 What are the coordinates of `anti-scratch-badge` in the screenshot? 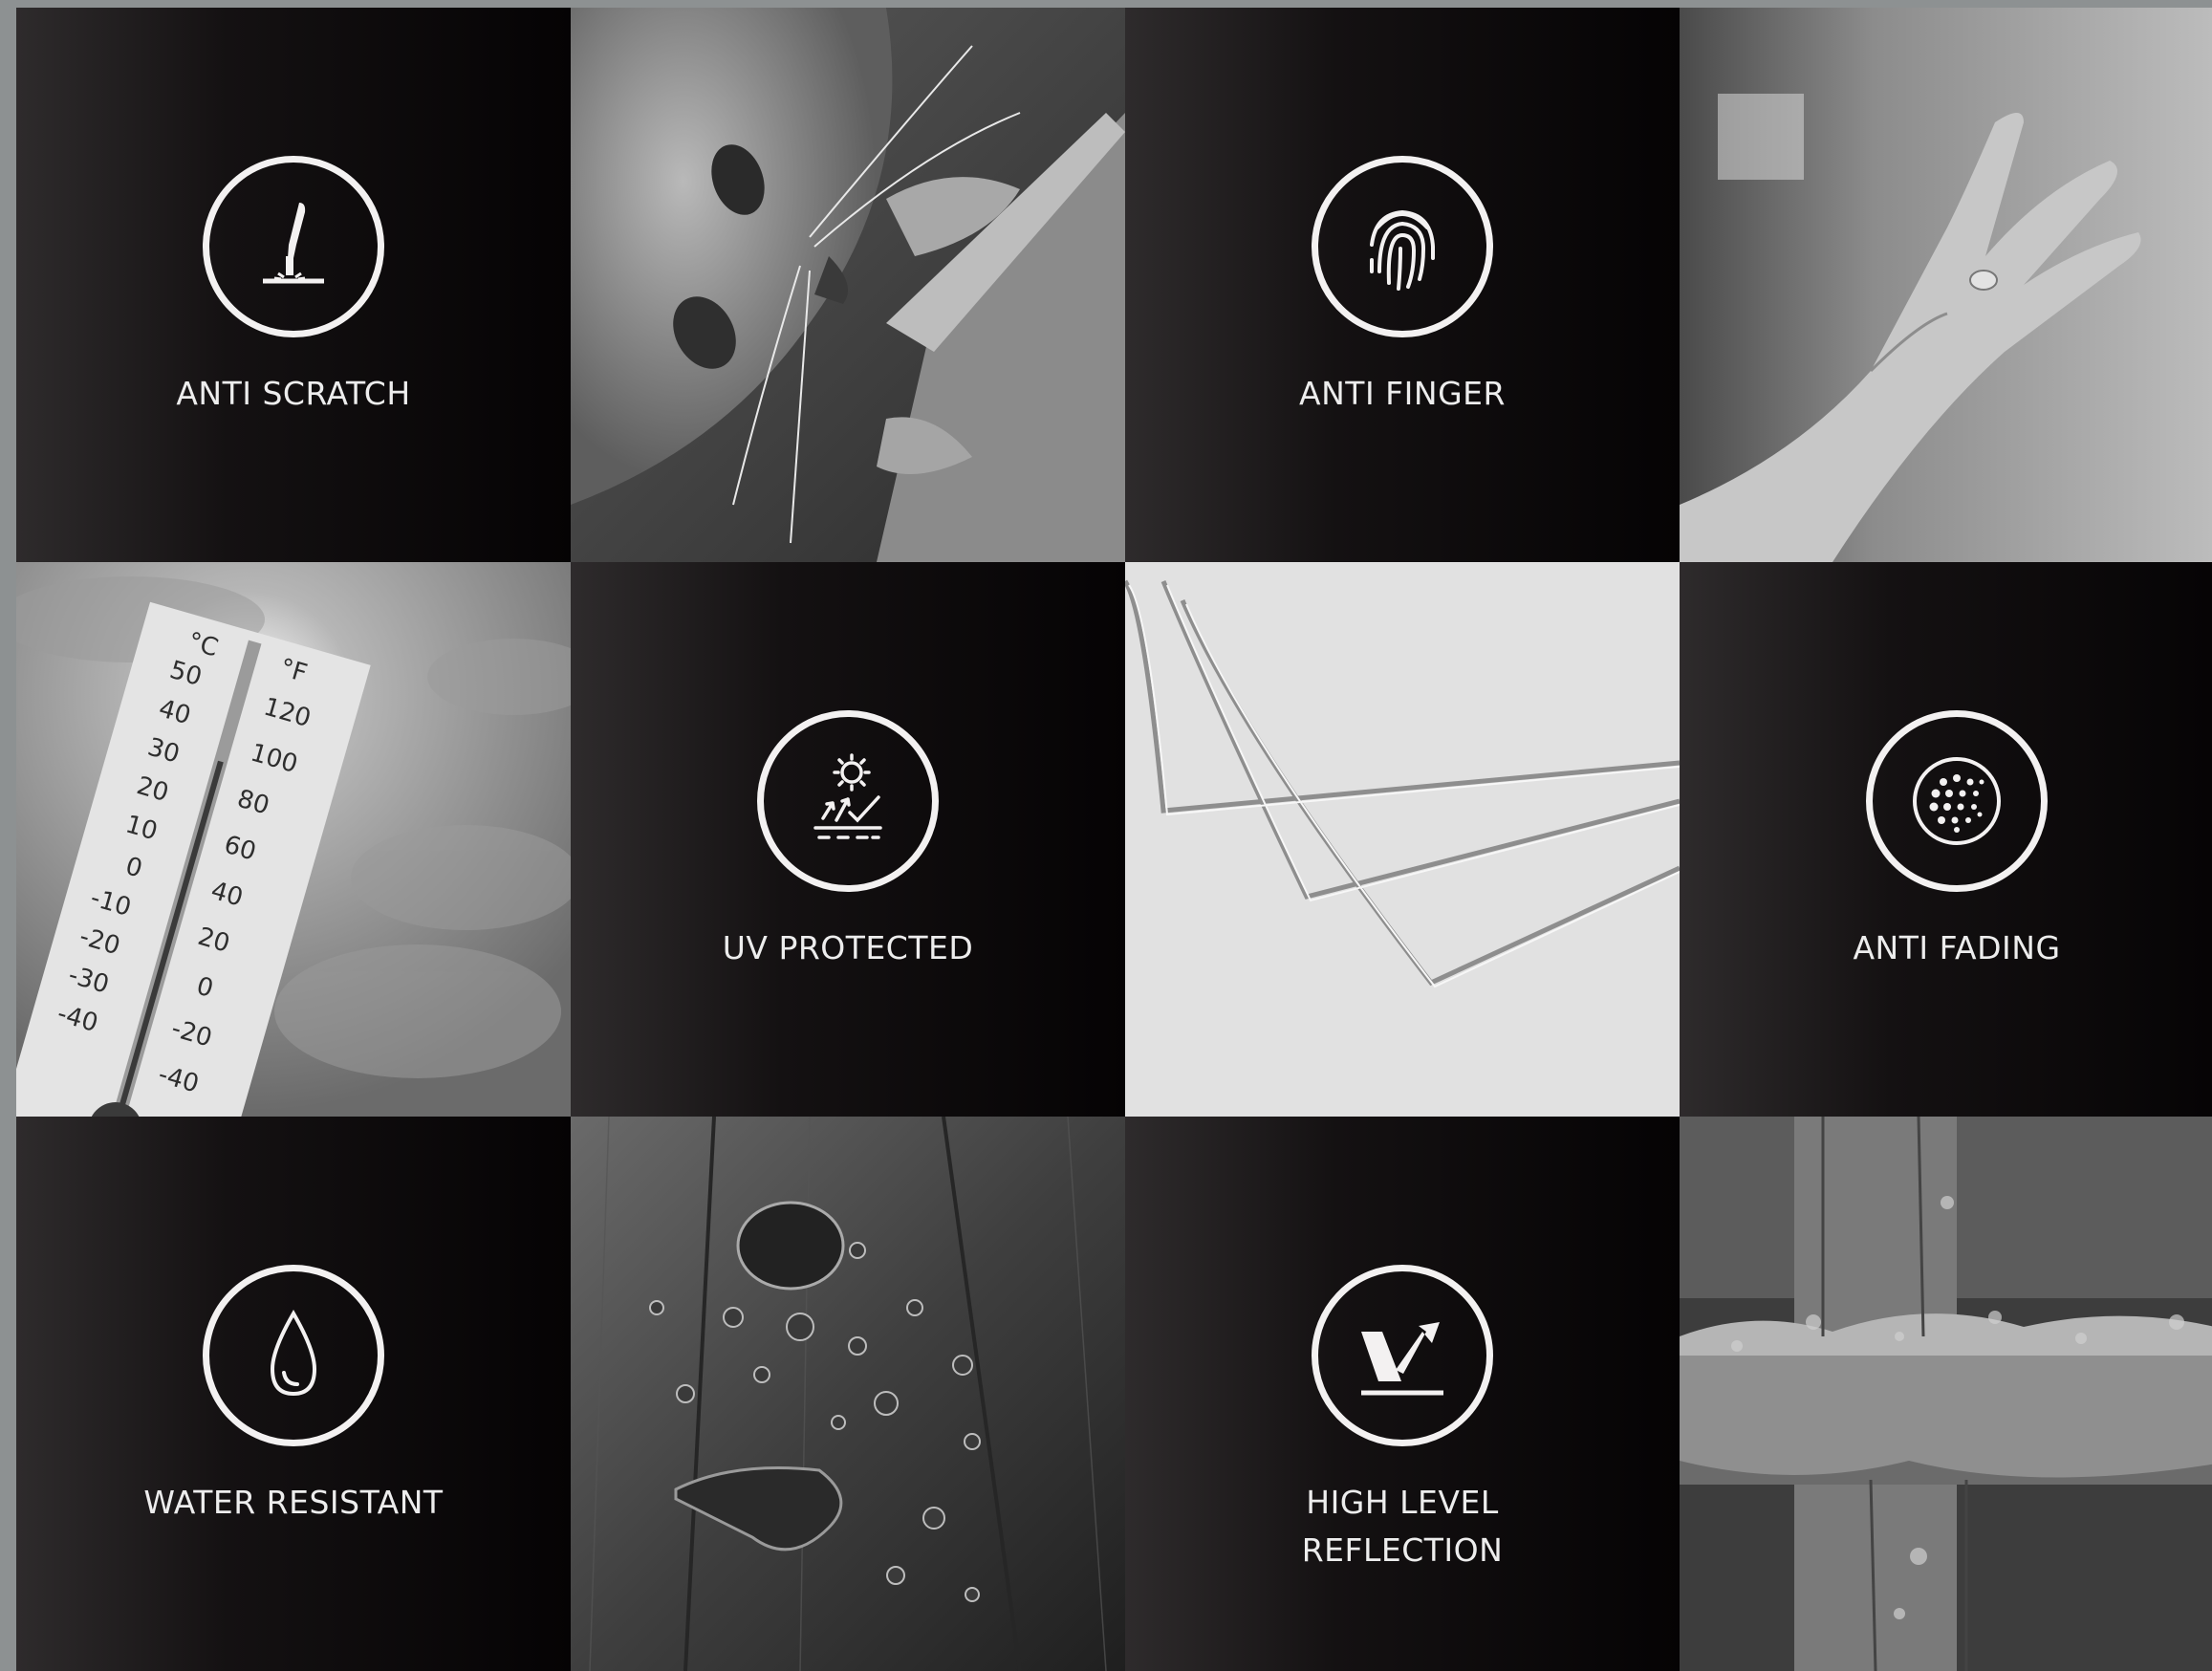 It's located at (293, 246).